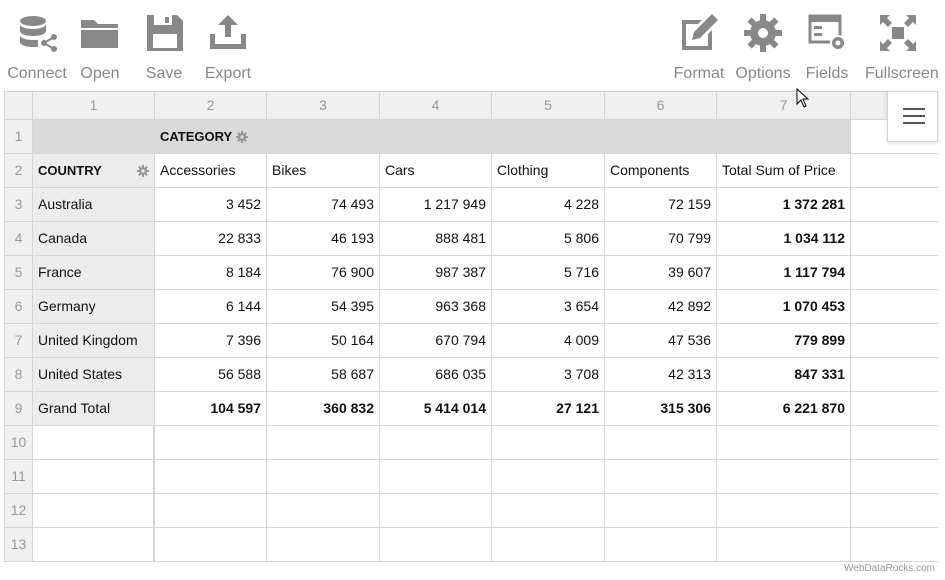 This screenshot has height=580, width=945. What do you see at coordinates (436, 341) in the screenshot?
I see `value-cell: 670 794` at bounding box center [436, 341].